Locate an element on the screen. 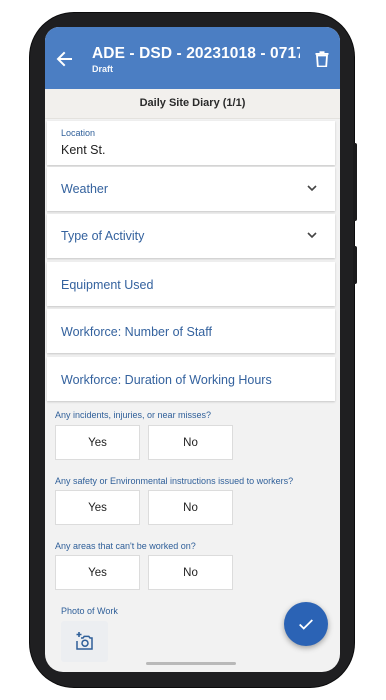 The height and width of the screenshot is (700, 386). safety-no-button: No is located at coordinates (190, 507).